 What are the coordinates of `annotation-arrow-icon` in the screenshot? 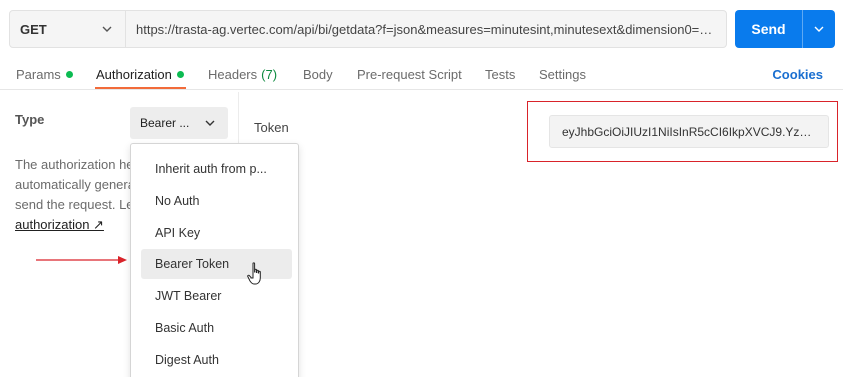 It's located at (81, 260).